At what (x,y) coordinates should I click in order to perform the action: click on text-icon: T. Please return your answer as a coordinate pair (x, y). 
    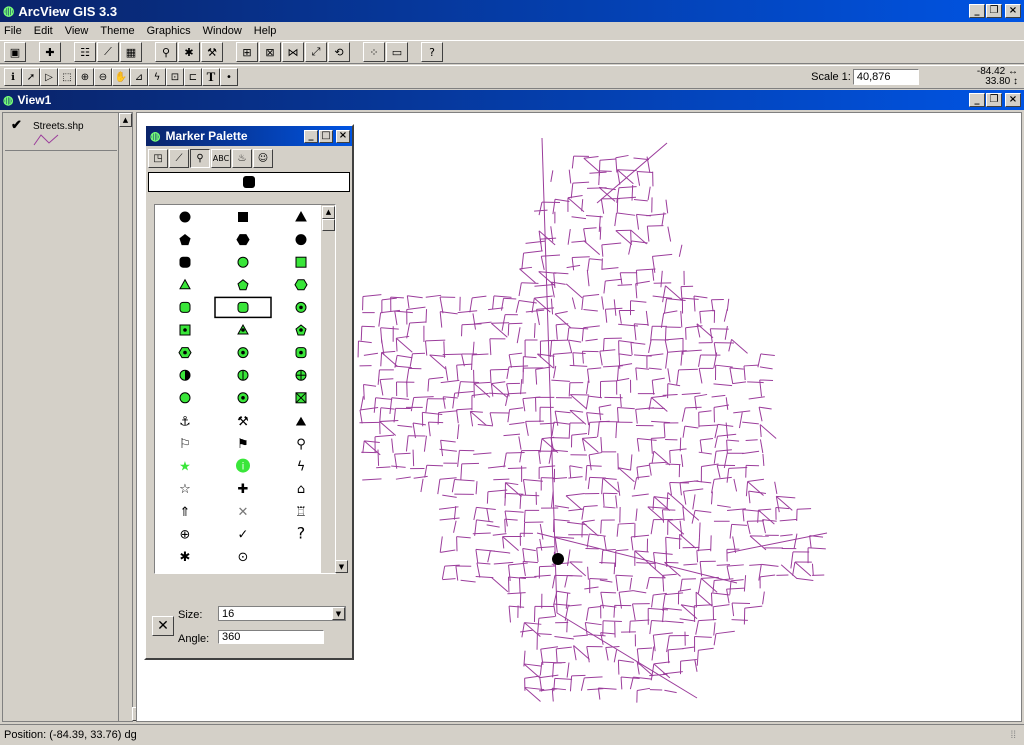
    Looking at the image, I should click on (211, 77).